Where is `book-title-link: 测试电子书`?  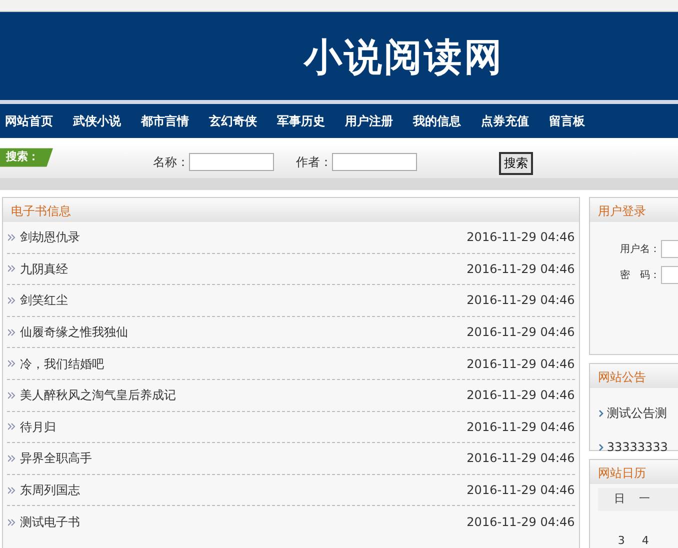
book-title-link: 测试电子书 is located at coordinates (50, 522).